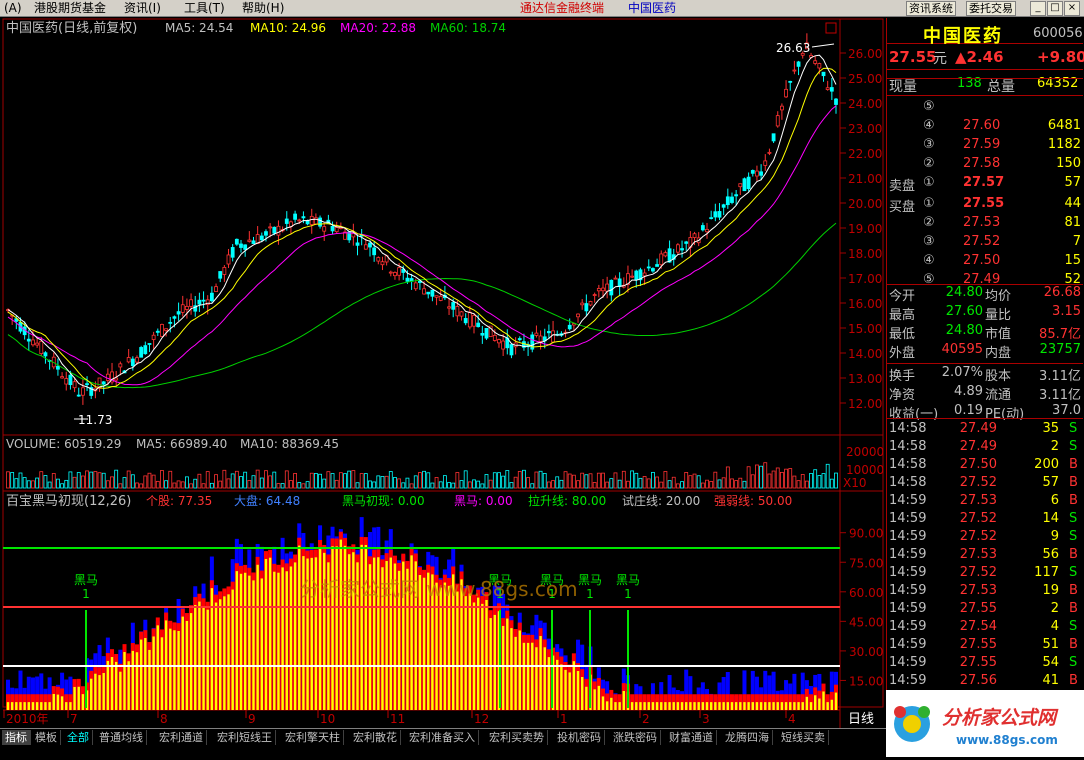 This screenshot has width=1084, height=760. What do you see at coordinates (635, 737) in the screenshot?
I see `tab-updown-code: 涨跌密码` at bounding box center [635, 737].